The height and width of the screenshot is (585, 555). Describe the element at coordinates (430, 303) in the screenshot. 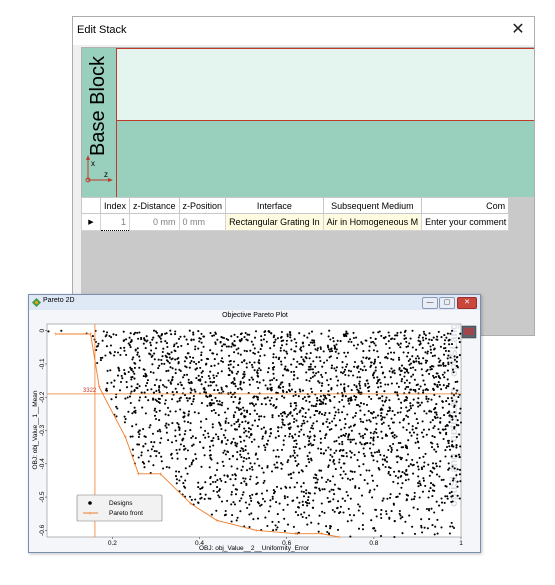

I see `minimize-button: —` at that location.